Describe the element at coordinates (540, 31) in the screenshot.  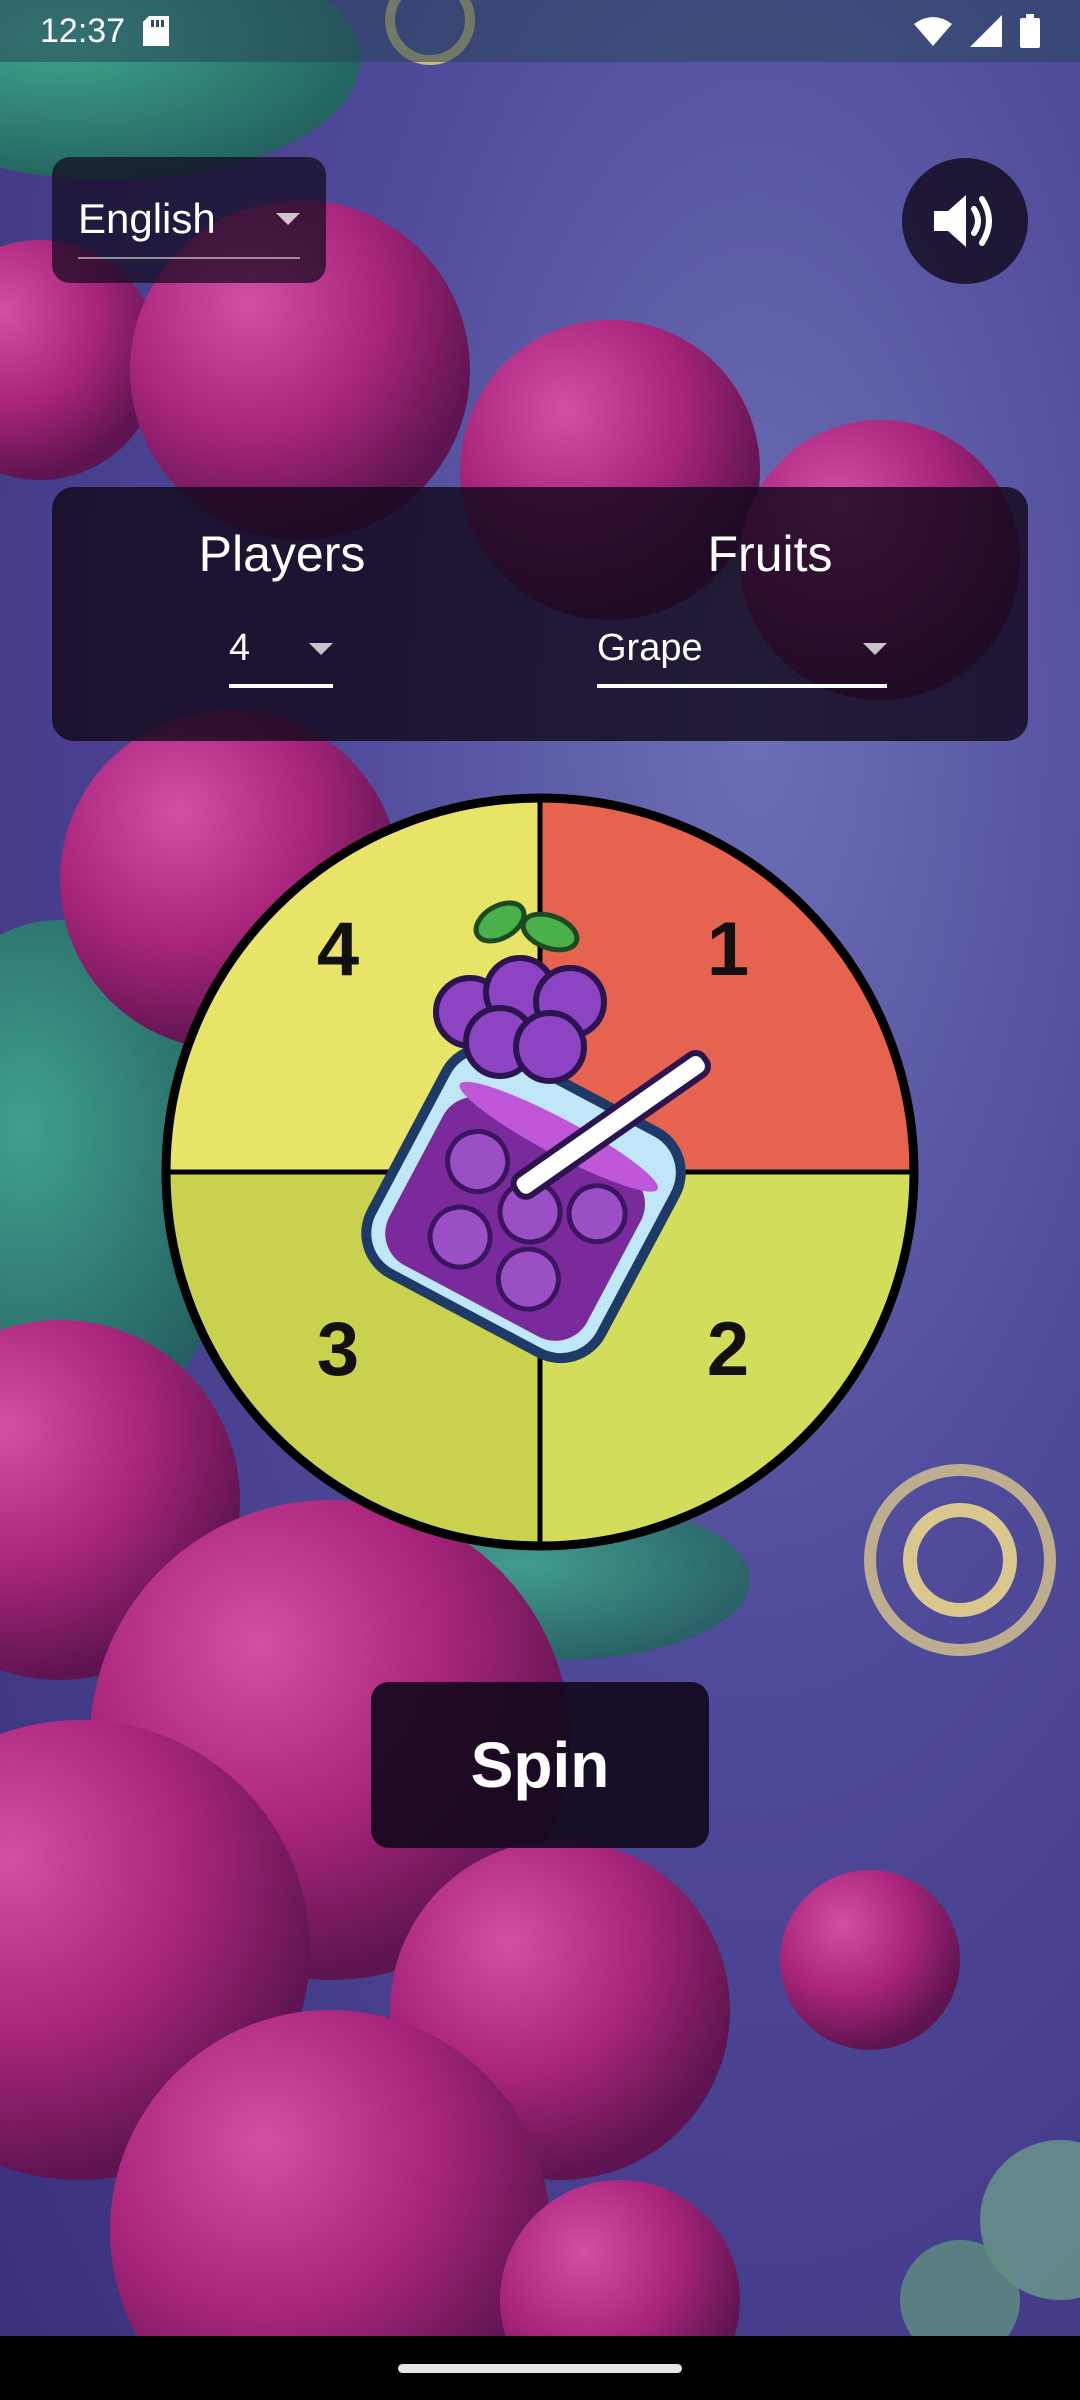
I see `status-bar: 12:37` at that location.